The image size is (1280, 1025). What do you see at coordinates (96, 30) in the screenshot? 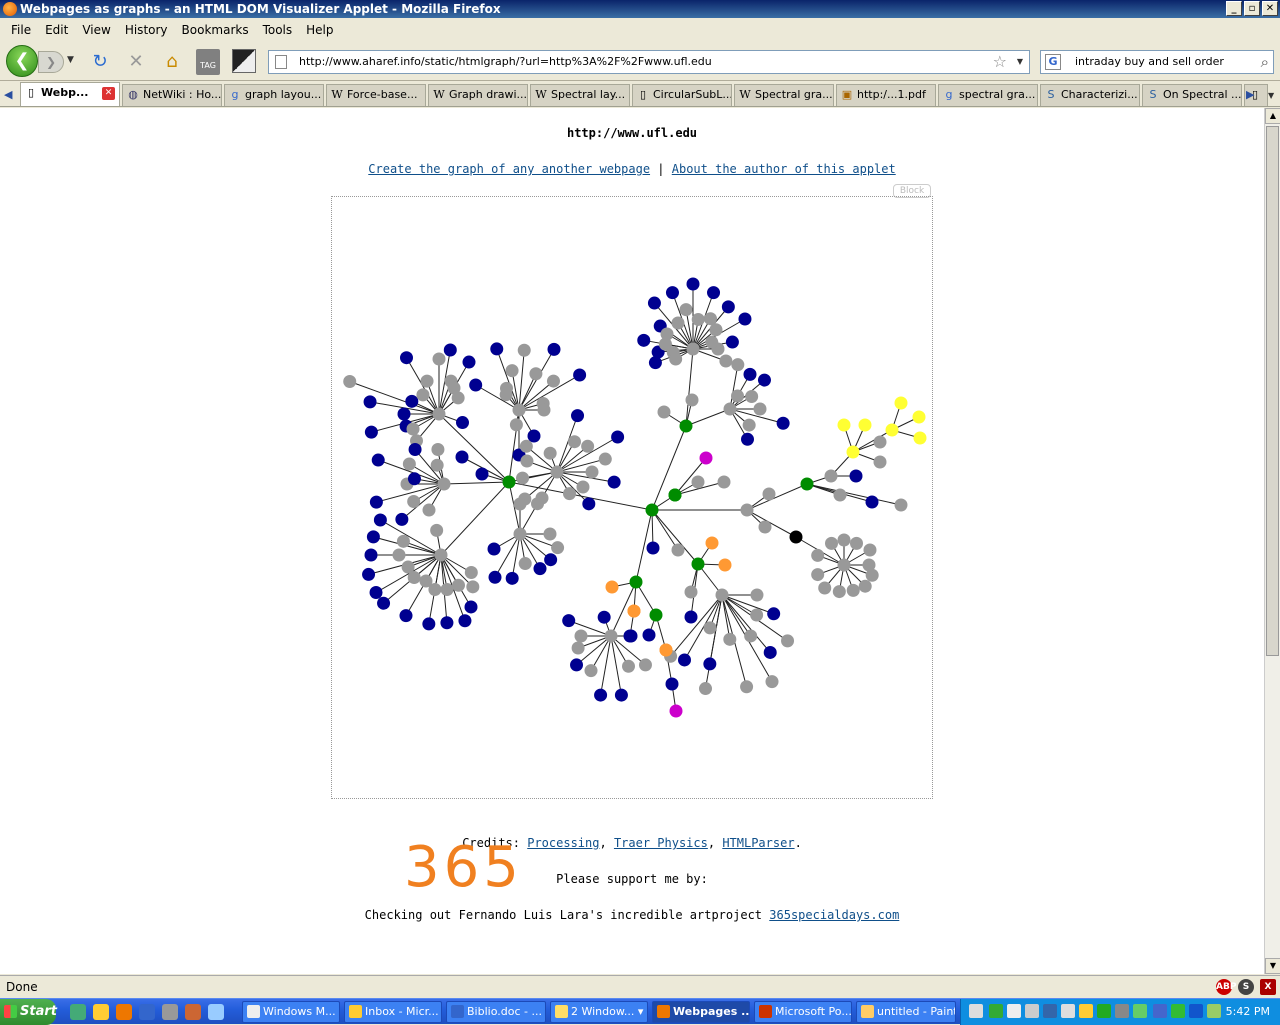
I see `menu-view: View` at bounding box center [96, 30].